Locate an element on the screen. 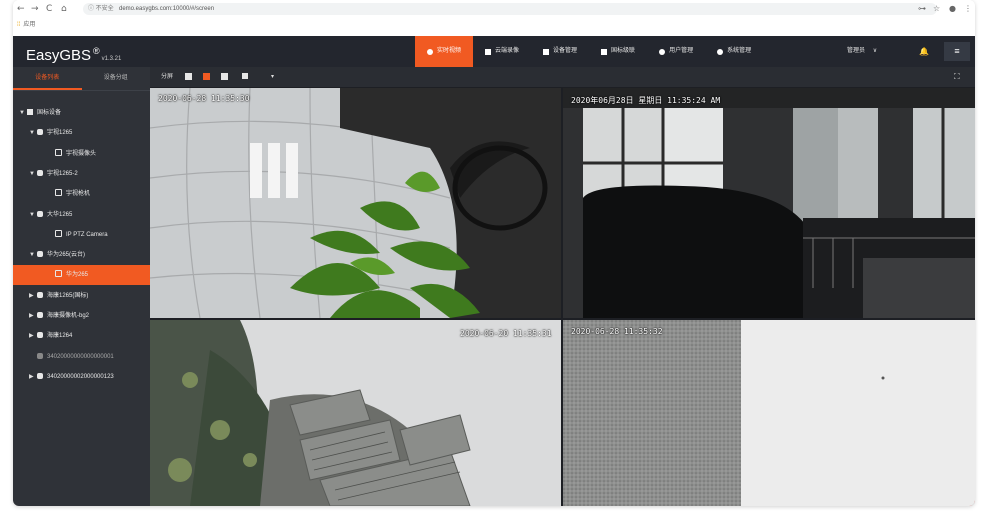  tree-item-label: 宇视摄像头 is located at coordinates (81, 153).